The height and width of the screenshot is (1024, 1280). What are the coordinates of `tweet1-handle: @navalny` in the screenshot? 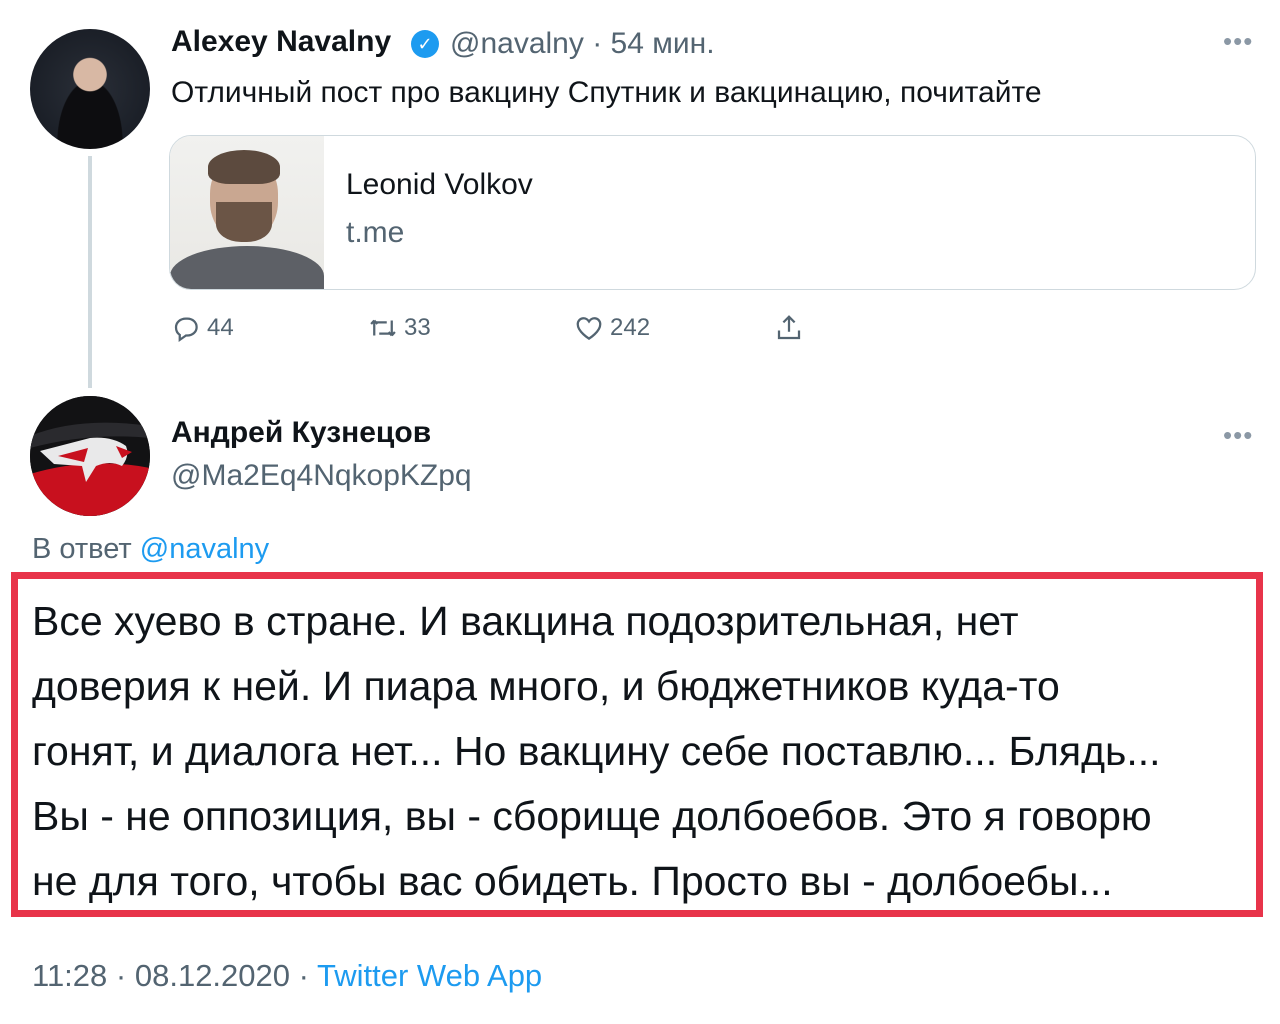 It's located at (517, 43).